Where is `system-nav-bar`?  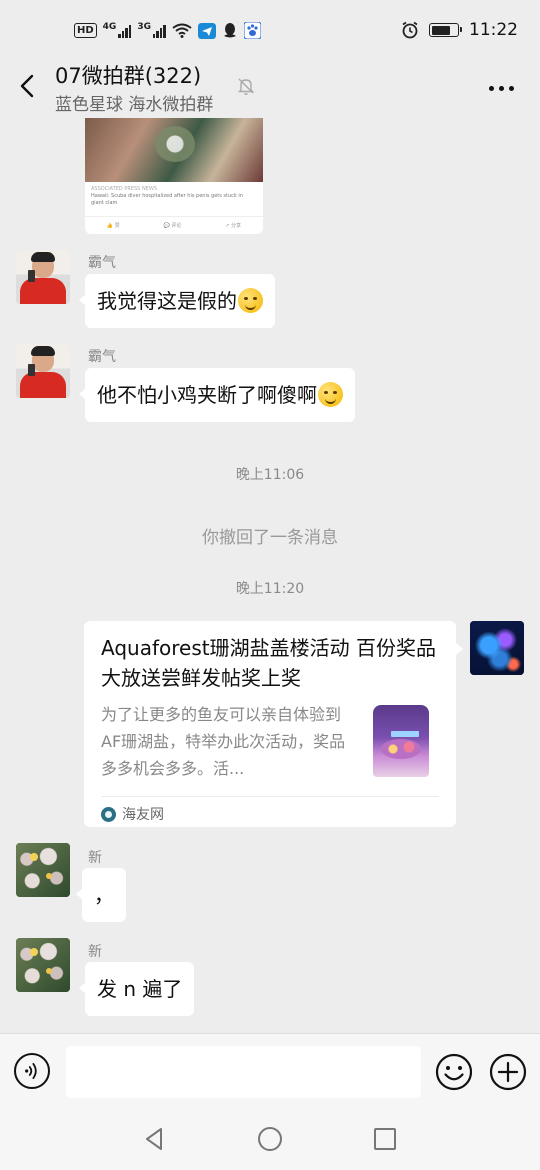 system-nav-bar is located at coordinates (270, 1139).